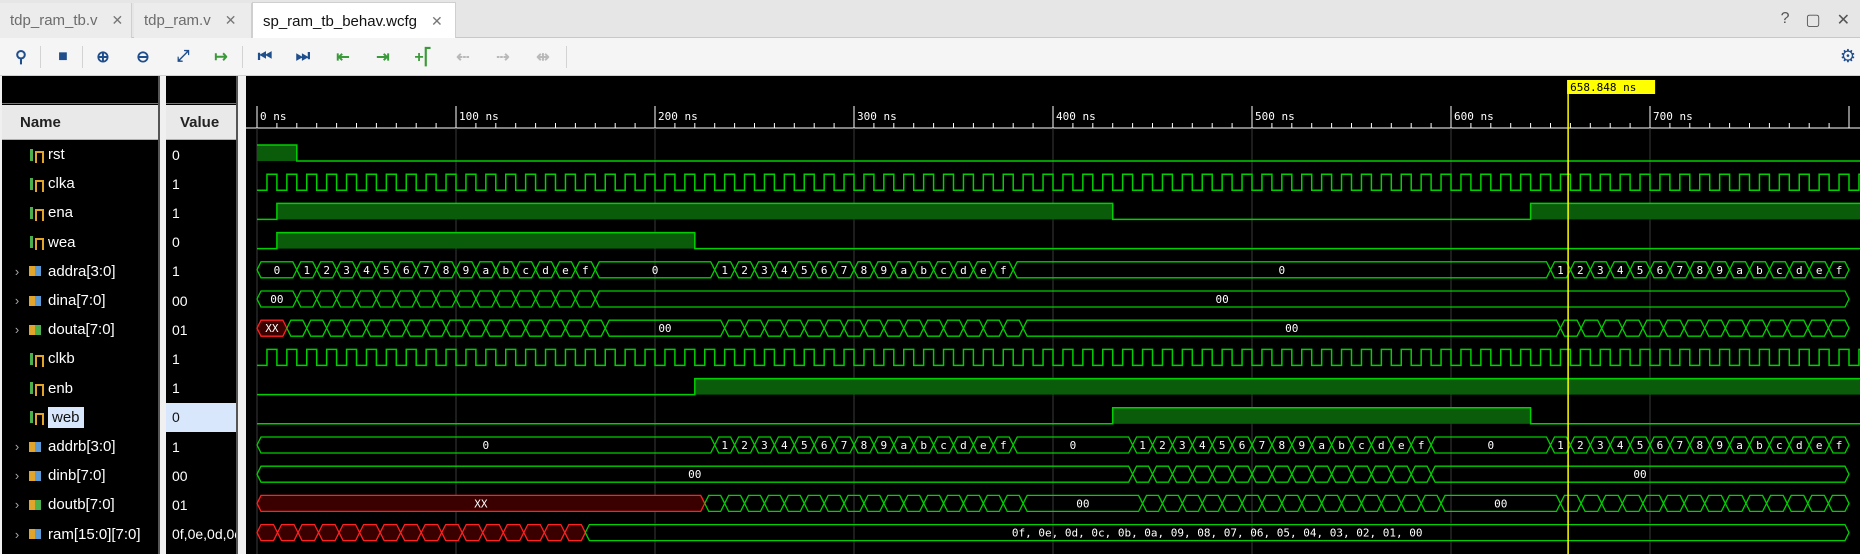 The image size is (1860, 554). I want to click on signal-row: › dina[7:0], so click(80, 300).